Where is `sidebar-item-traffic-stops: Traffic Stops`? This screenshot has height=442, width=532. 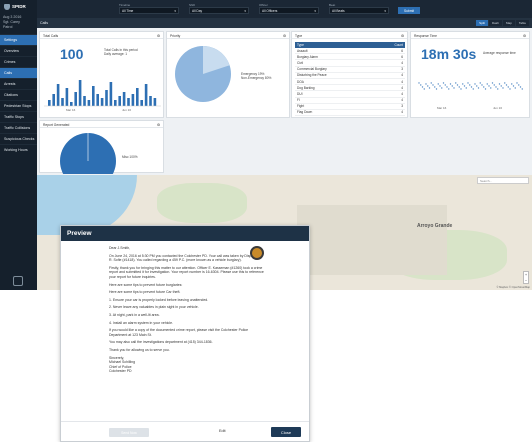 sidebar-item-traffic-stops: Traffic Stops is located at coordinates (18, 116).